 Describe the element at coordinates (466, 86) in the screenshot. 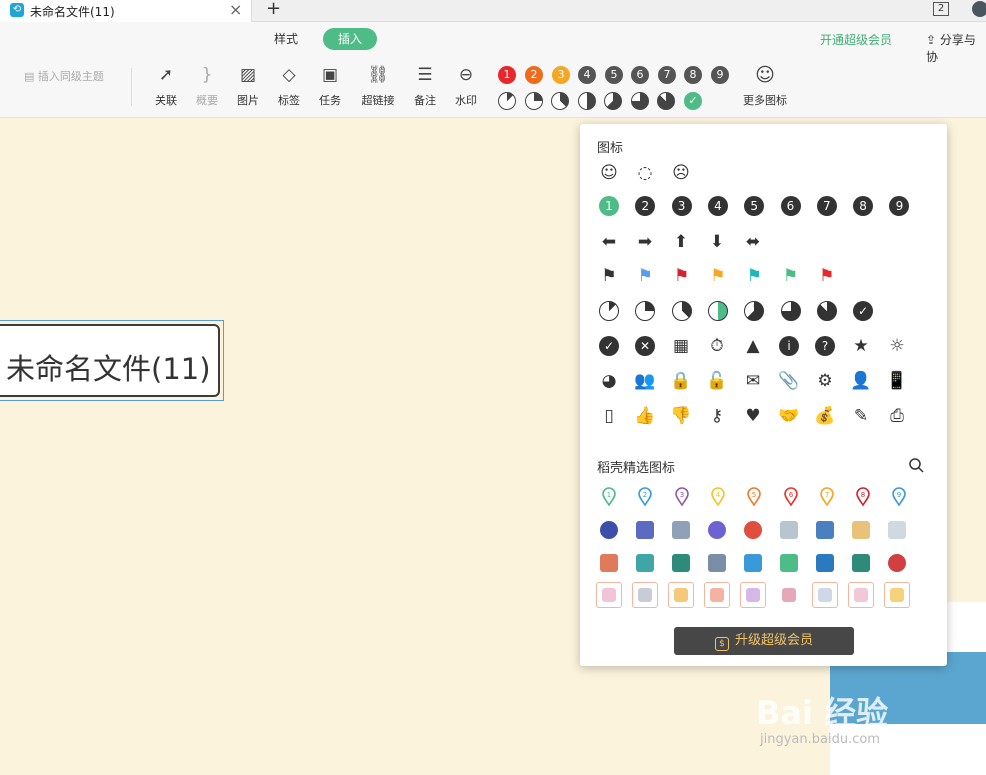

I see `watermark-button: ⊖ 水印` at that location.